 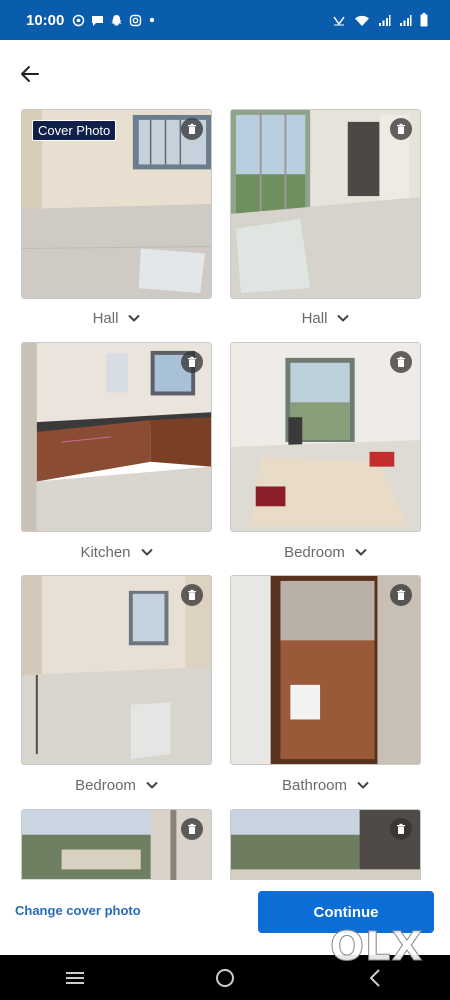 I want to click on room-type-dropdown: Kitchen, so click(x=116, y=552).